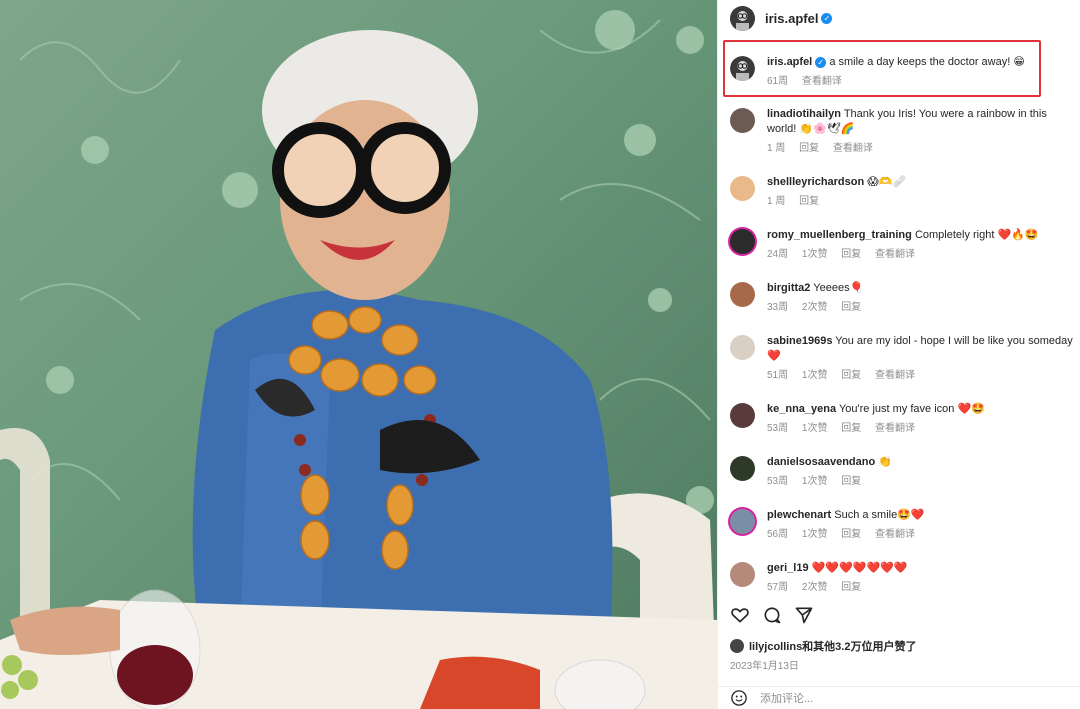 Image resolution: width=1080 pixels, height=709 pixels. What do you see at coordinates (838, 288) in the screenshot?
I see `comment-text: Yeeees🎈` at bounding box center [838, 288].